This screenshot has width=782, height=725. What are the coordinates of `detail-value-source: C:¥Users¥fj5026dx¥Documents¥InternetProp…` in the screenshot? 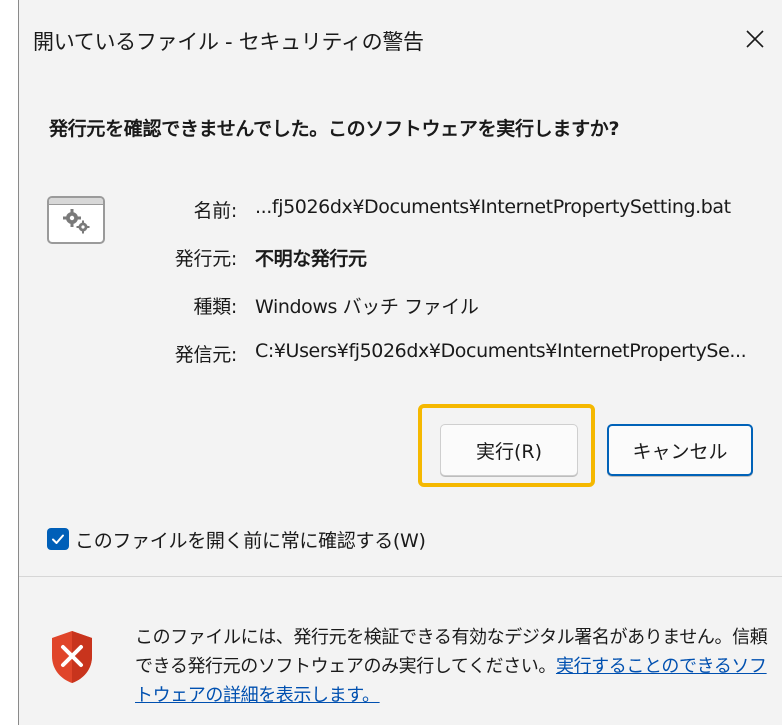 It's located at (501, 351).